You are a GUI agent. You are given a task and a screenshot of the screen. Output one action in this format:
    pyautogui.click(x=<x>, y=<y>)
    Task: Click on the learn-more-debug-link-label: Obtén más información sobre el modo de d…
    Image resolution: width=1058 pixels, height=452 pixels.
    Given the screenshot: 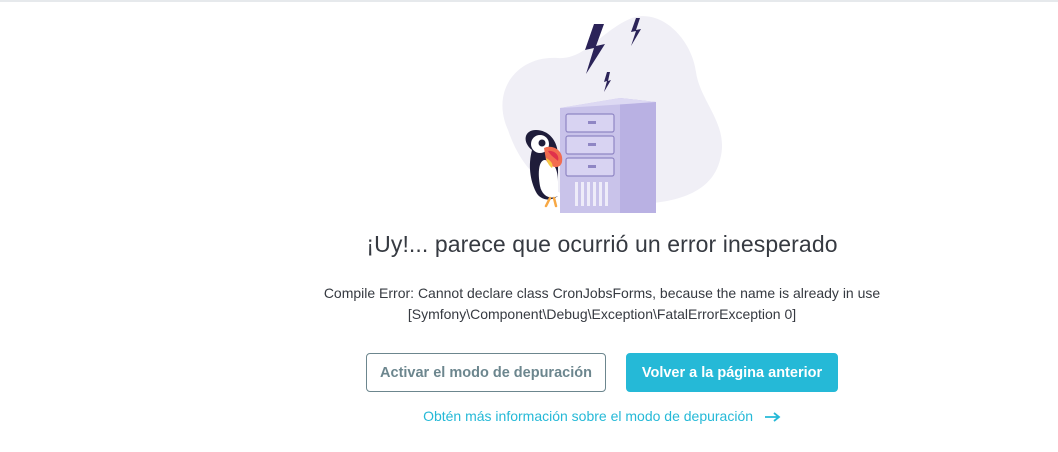 What is the action you would take?
    pyautogui.click(x=588, y=416)
    